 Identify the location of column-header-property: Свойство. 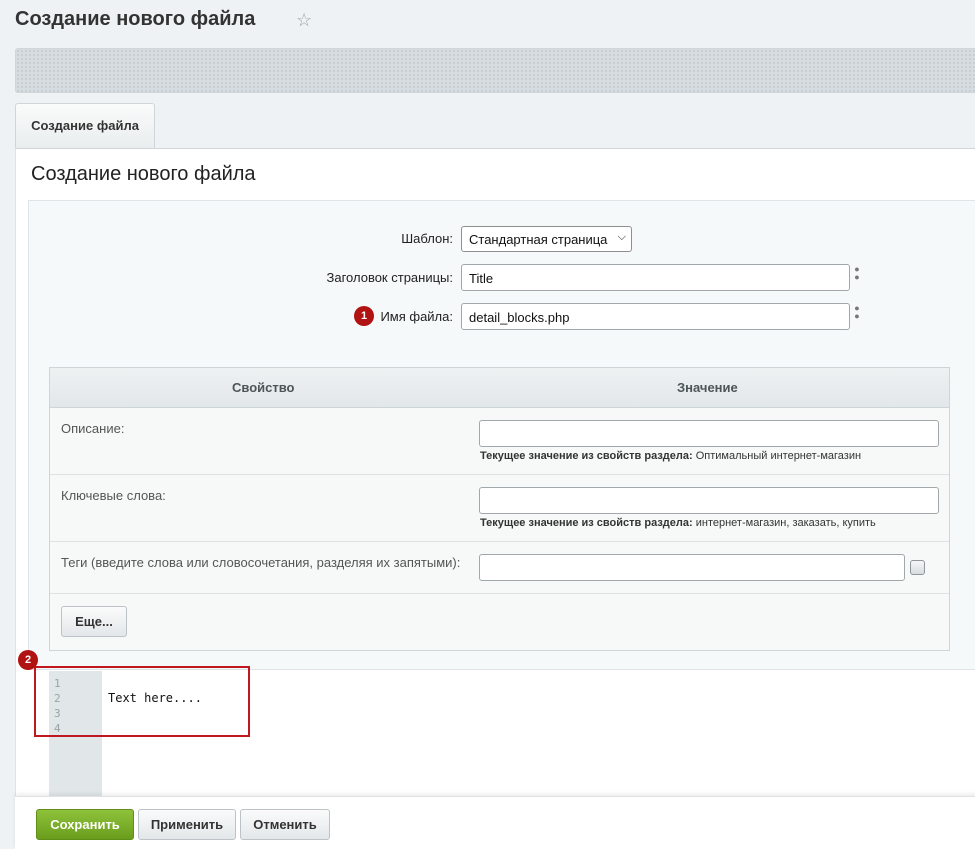
(263, 387).